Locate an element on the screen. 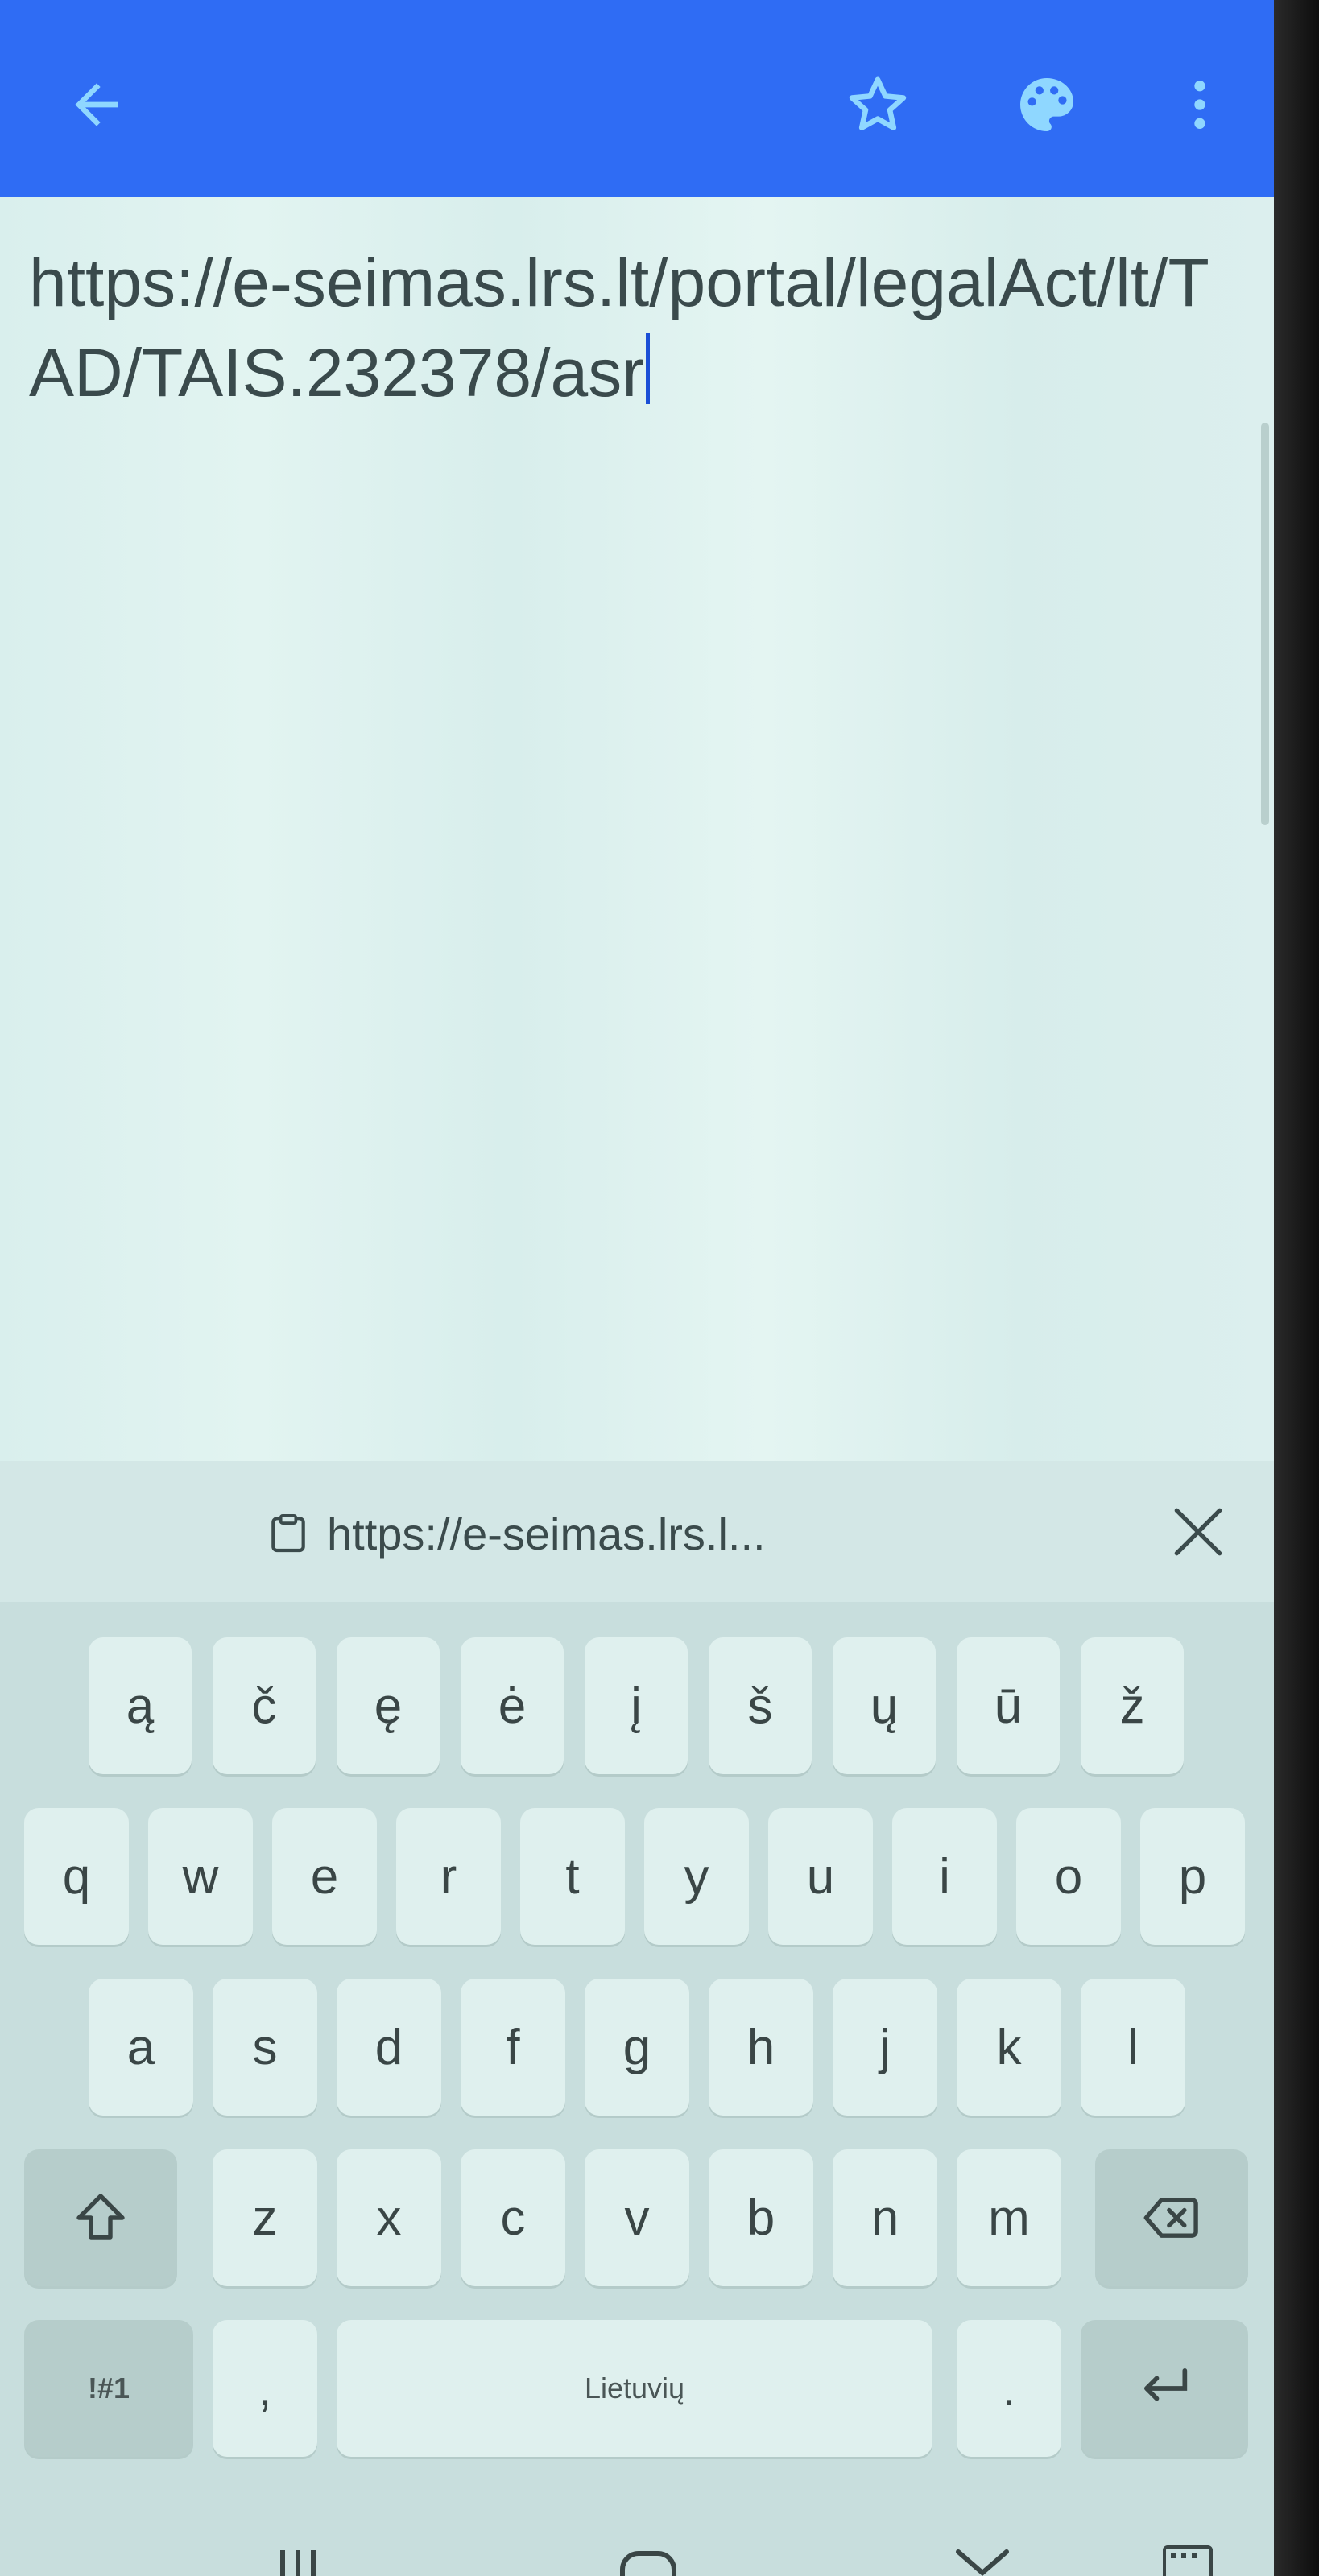  key-letter: d is located at coordinates (389, 2047).